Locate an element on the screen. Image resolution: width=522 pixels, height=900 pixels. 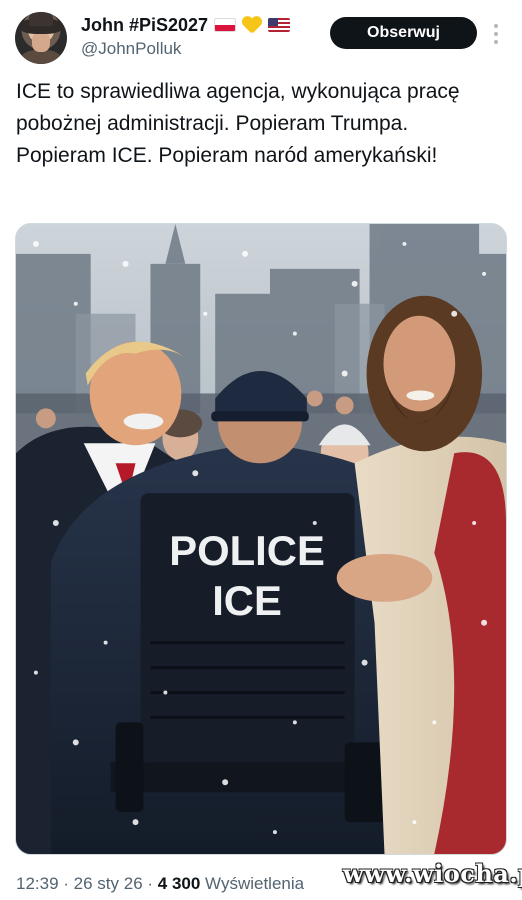
user-handle: @JohnPolluk is located at coordinates (185, 49).